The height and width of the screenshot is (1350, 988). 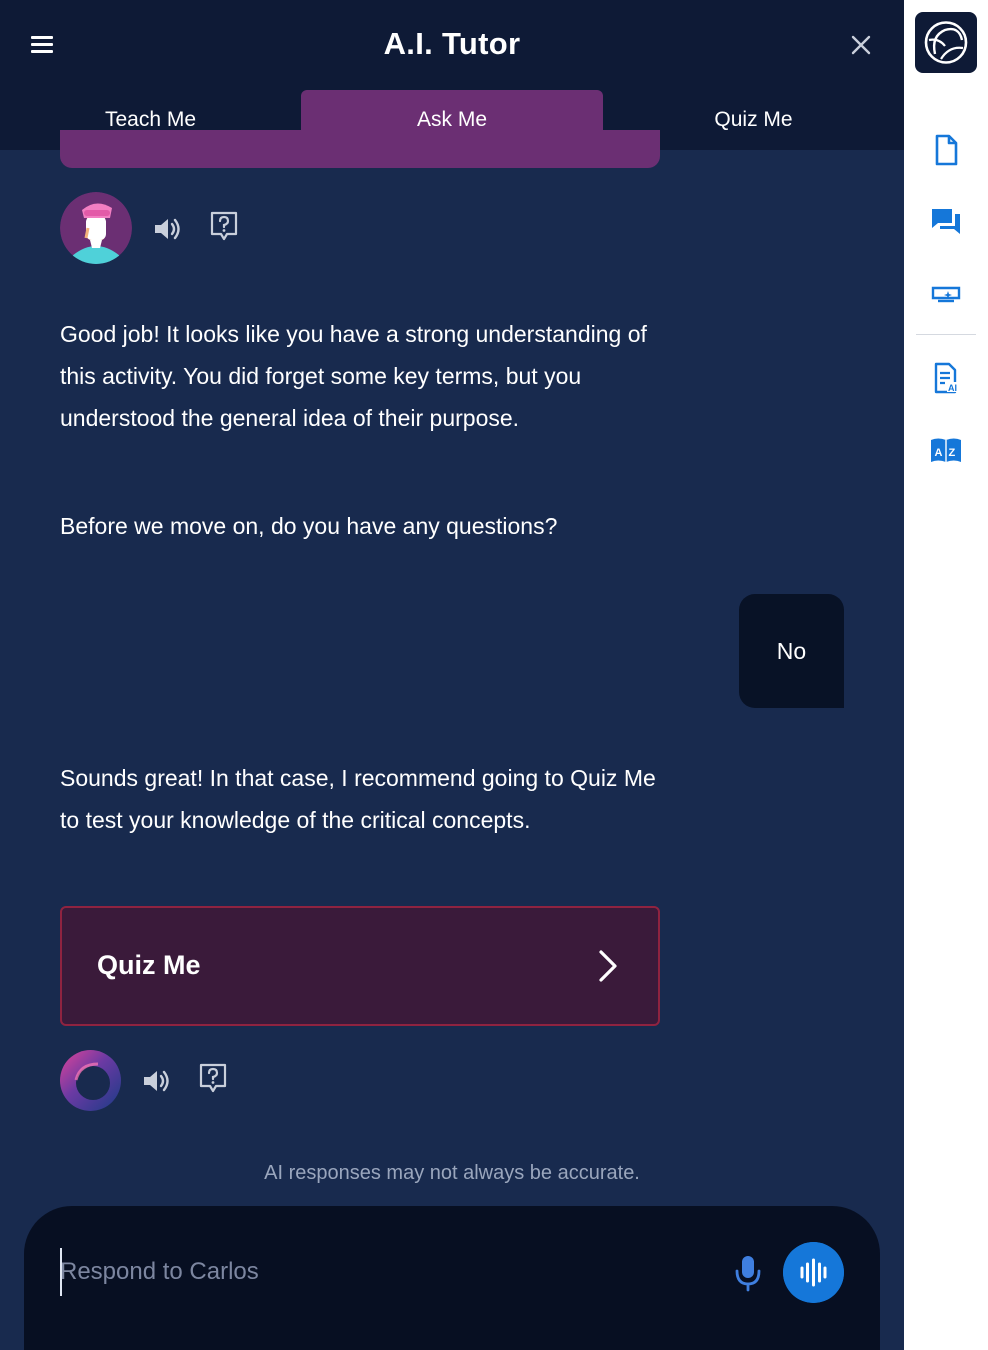 I want to click on quiz-me-card-label: Quiz Me, so click(x=149, y=965).